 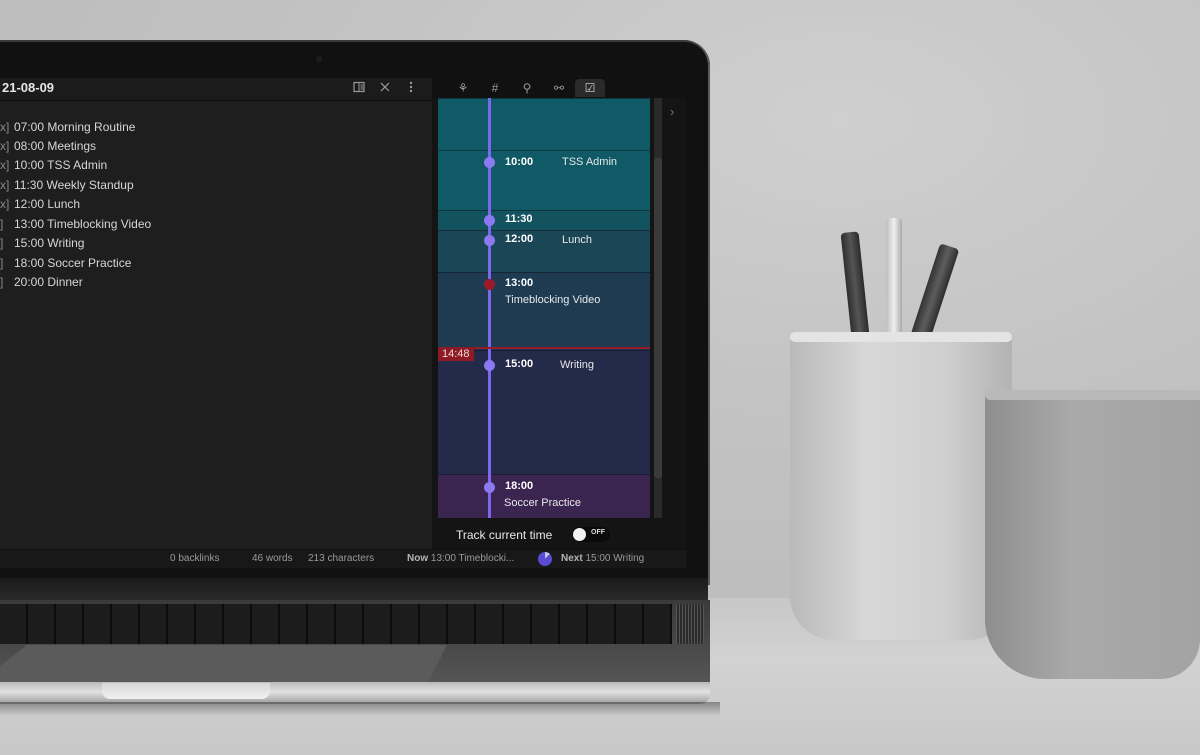 I want to click on timeline-block-writing, so click(x=544, y=412).